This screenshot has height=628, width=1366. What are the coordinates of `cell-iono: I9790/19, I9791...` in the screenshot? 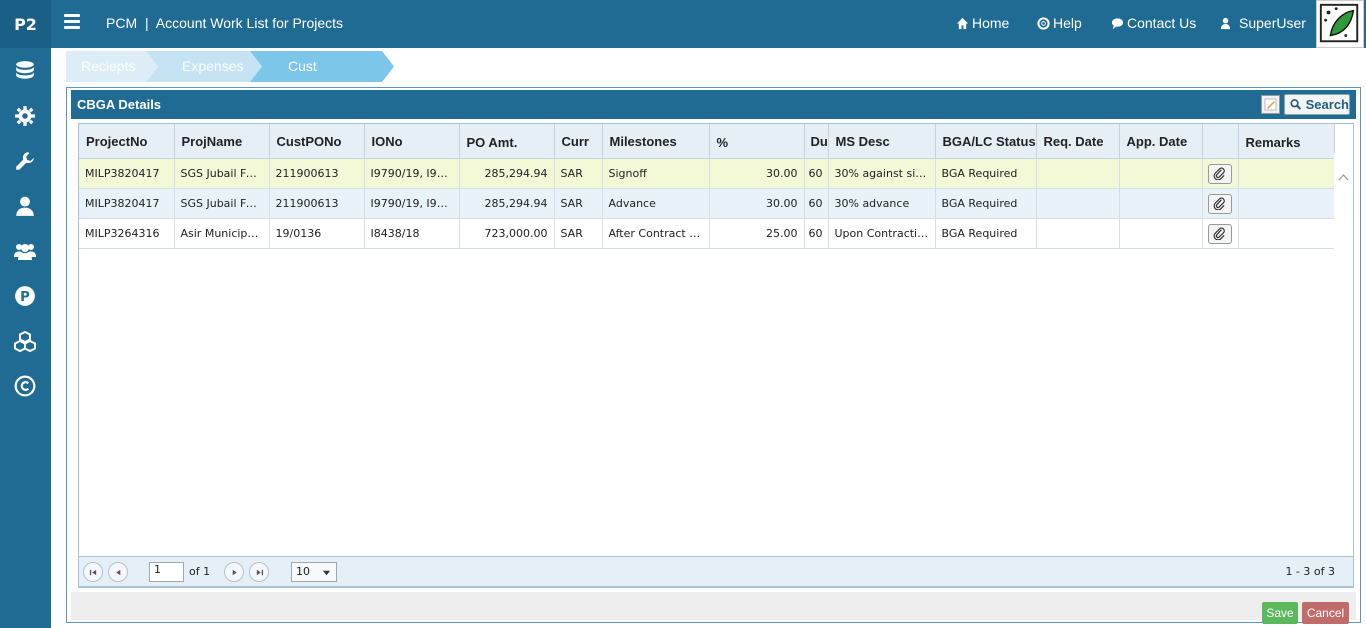 It's located at (412, 203).